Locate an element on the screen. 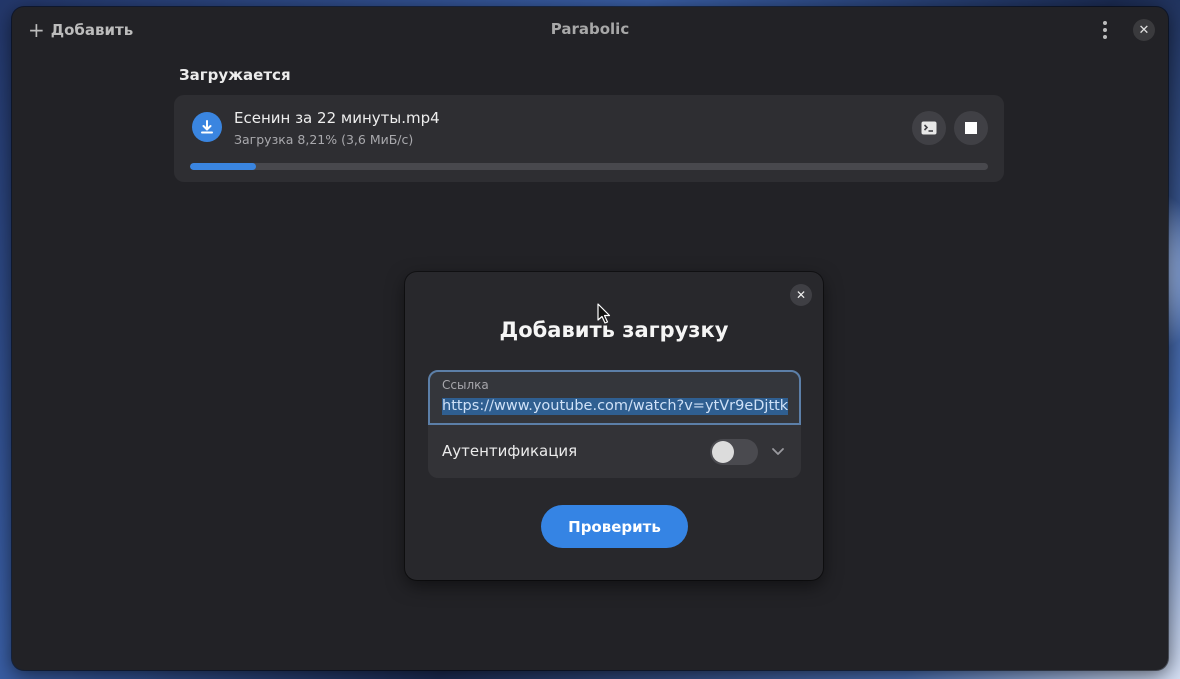  downloading-section-title: Загружается is located at coordinates (235, 75).